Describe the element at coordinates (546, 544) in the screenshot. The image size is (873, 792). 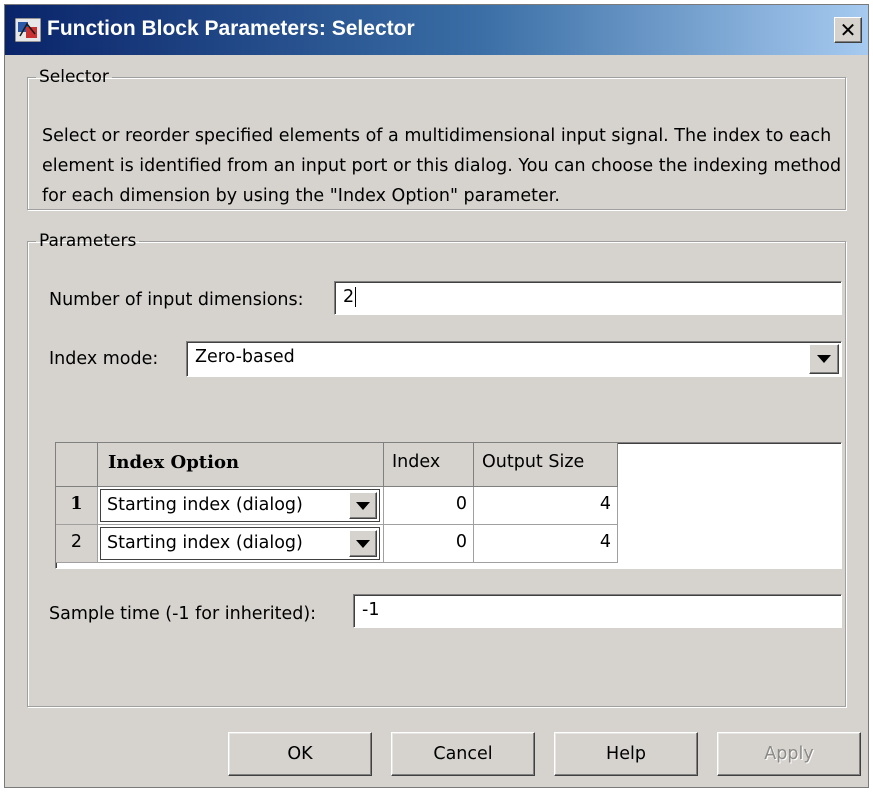
I see `row-2-output-size-cell: 4` at that location.